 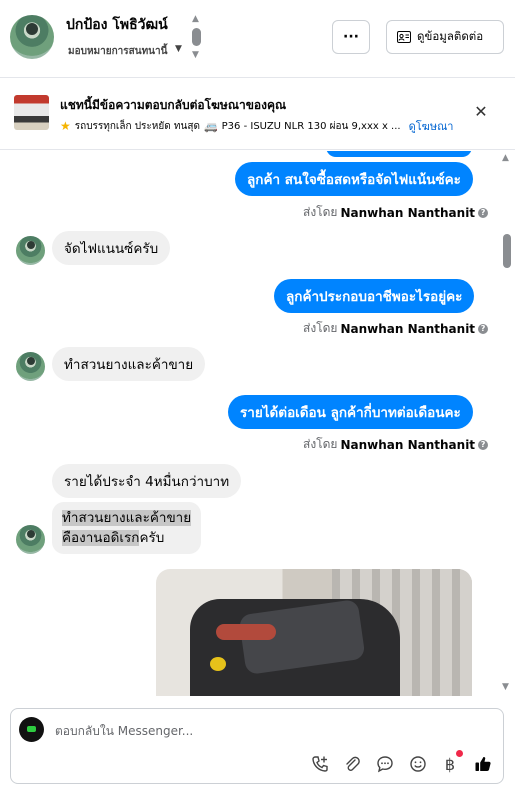 What do you see at coordinates (459, 753) in the screenshot?
I see `notification-dot` at bounding box center [459, 753].